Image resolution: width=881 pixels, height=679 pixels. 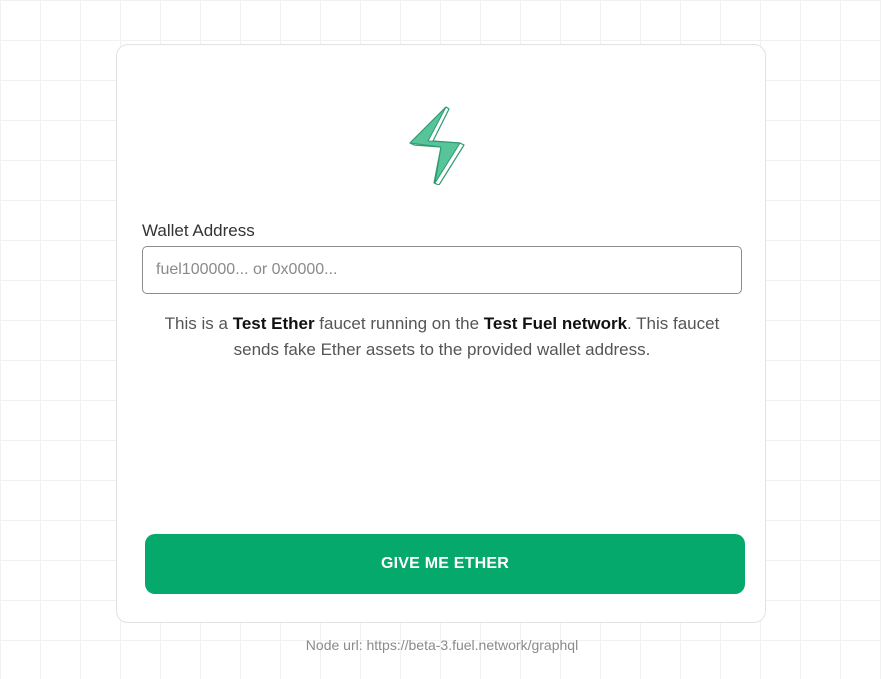 I want to click on description-bold-test-fuel-network: Test Fuel network, so click(x=555, y=323).